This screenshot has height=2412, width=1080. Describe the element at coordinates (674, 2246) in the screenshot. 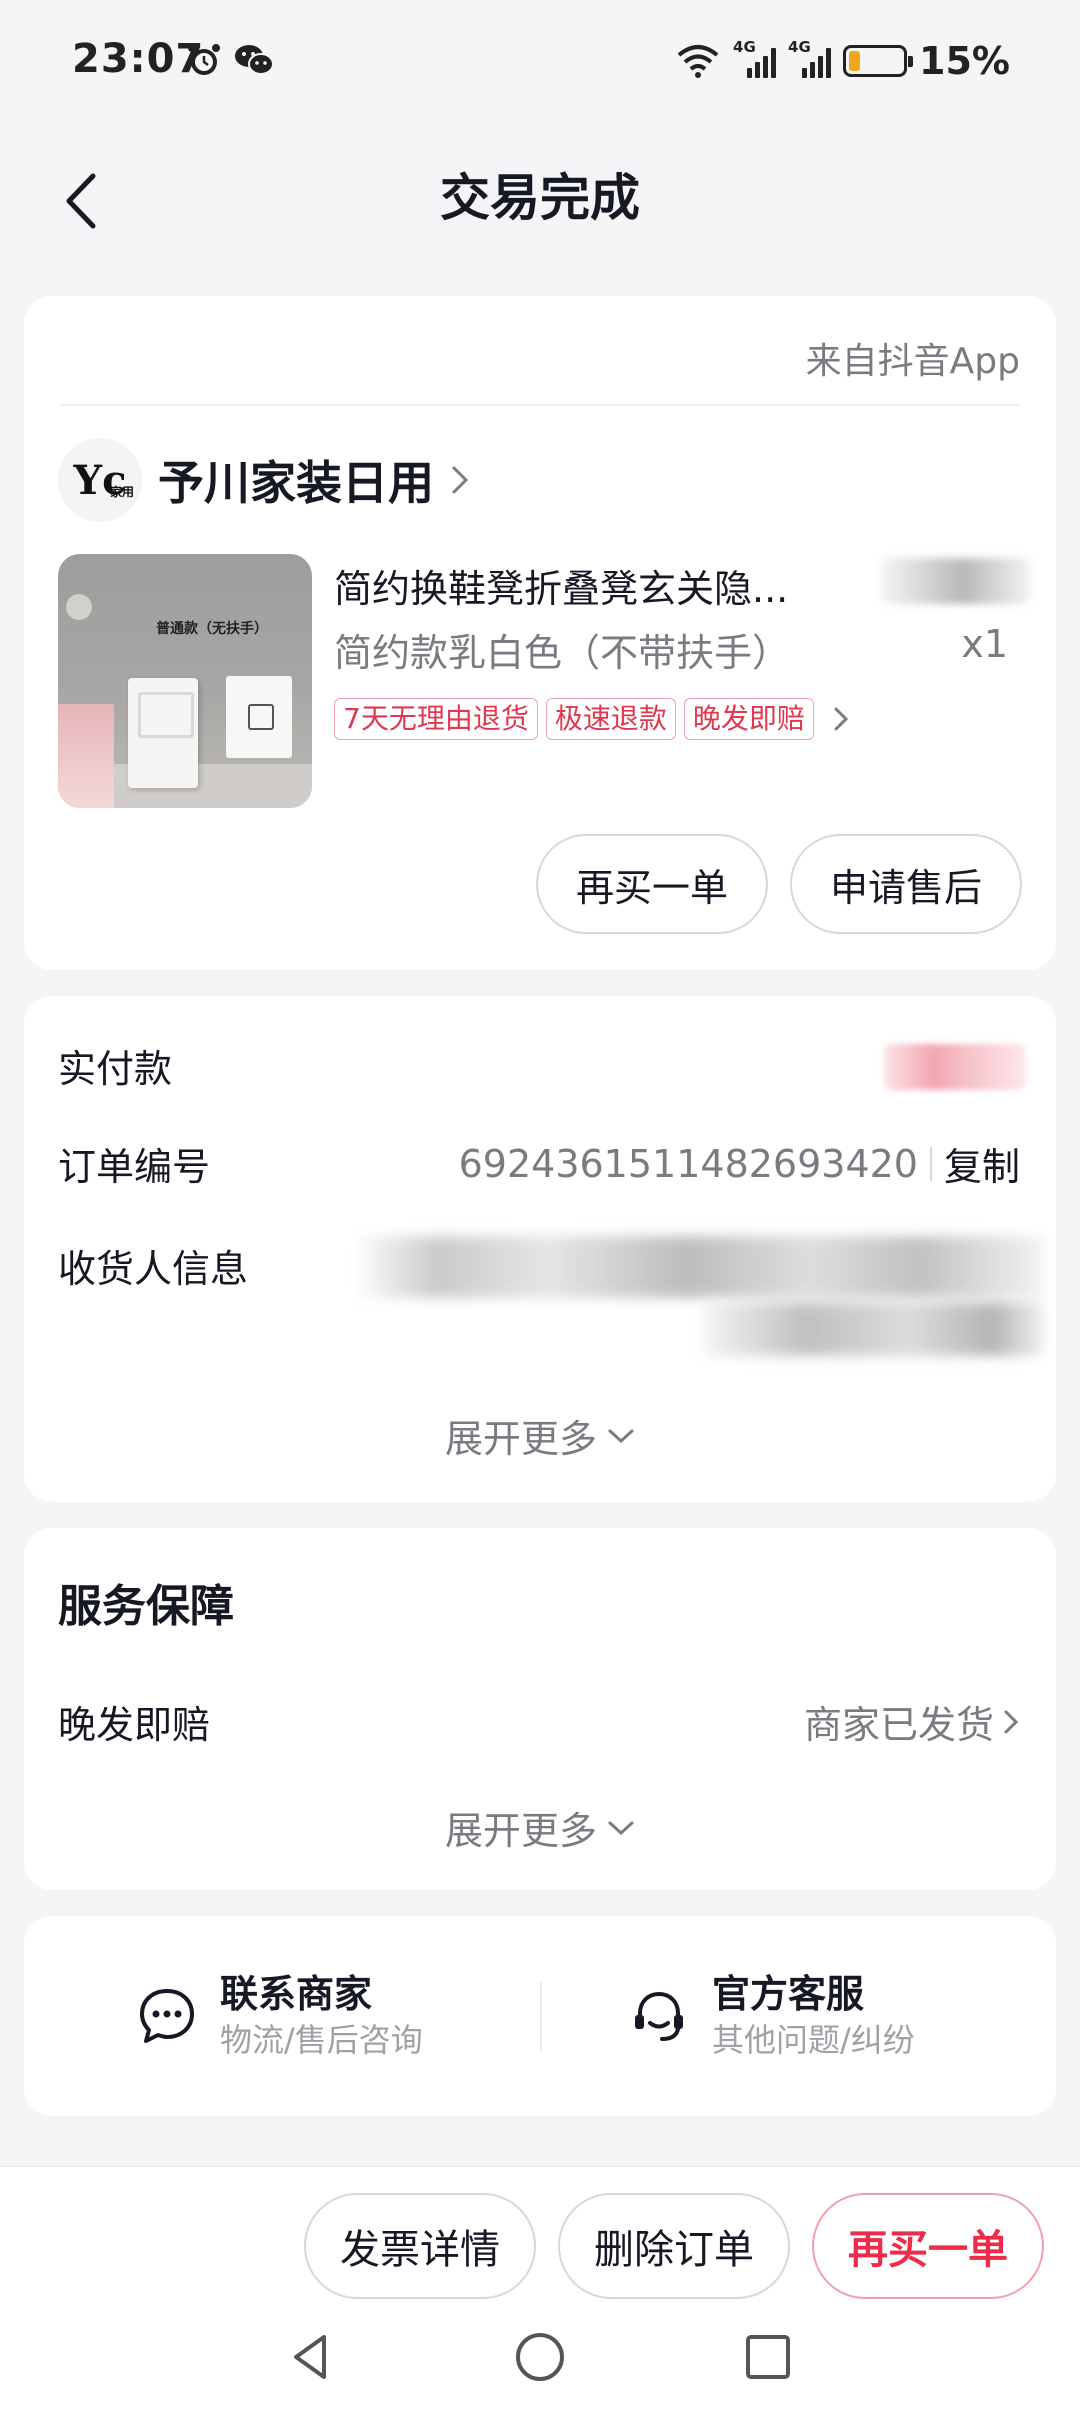

I see `delete-order-button: 删除订单` at that location.